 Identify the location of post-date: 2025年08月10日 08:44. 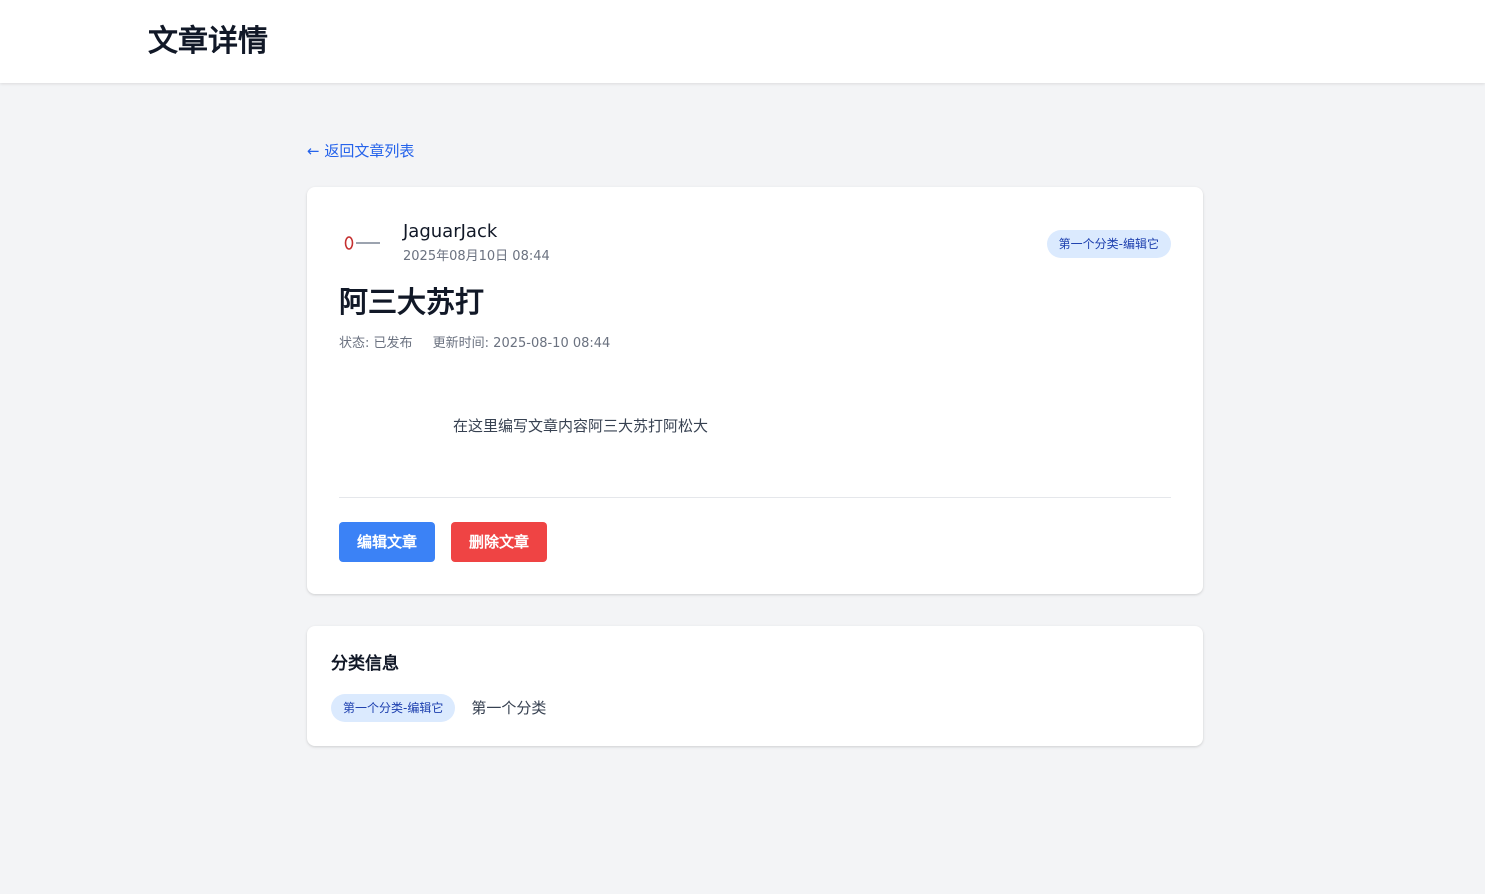
(476, 256).